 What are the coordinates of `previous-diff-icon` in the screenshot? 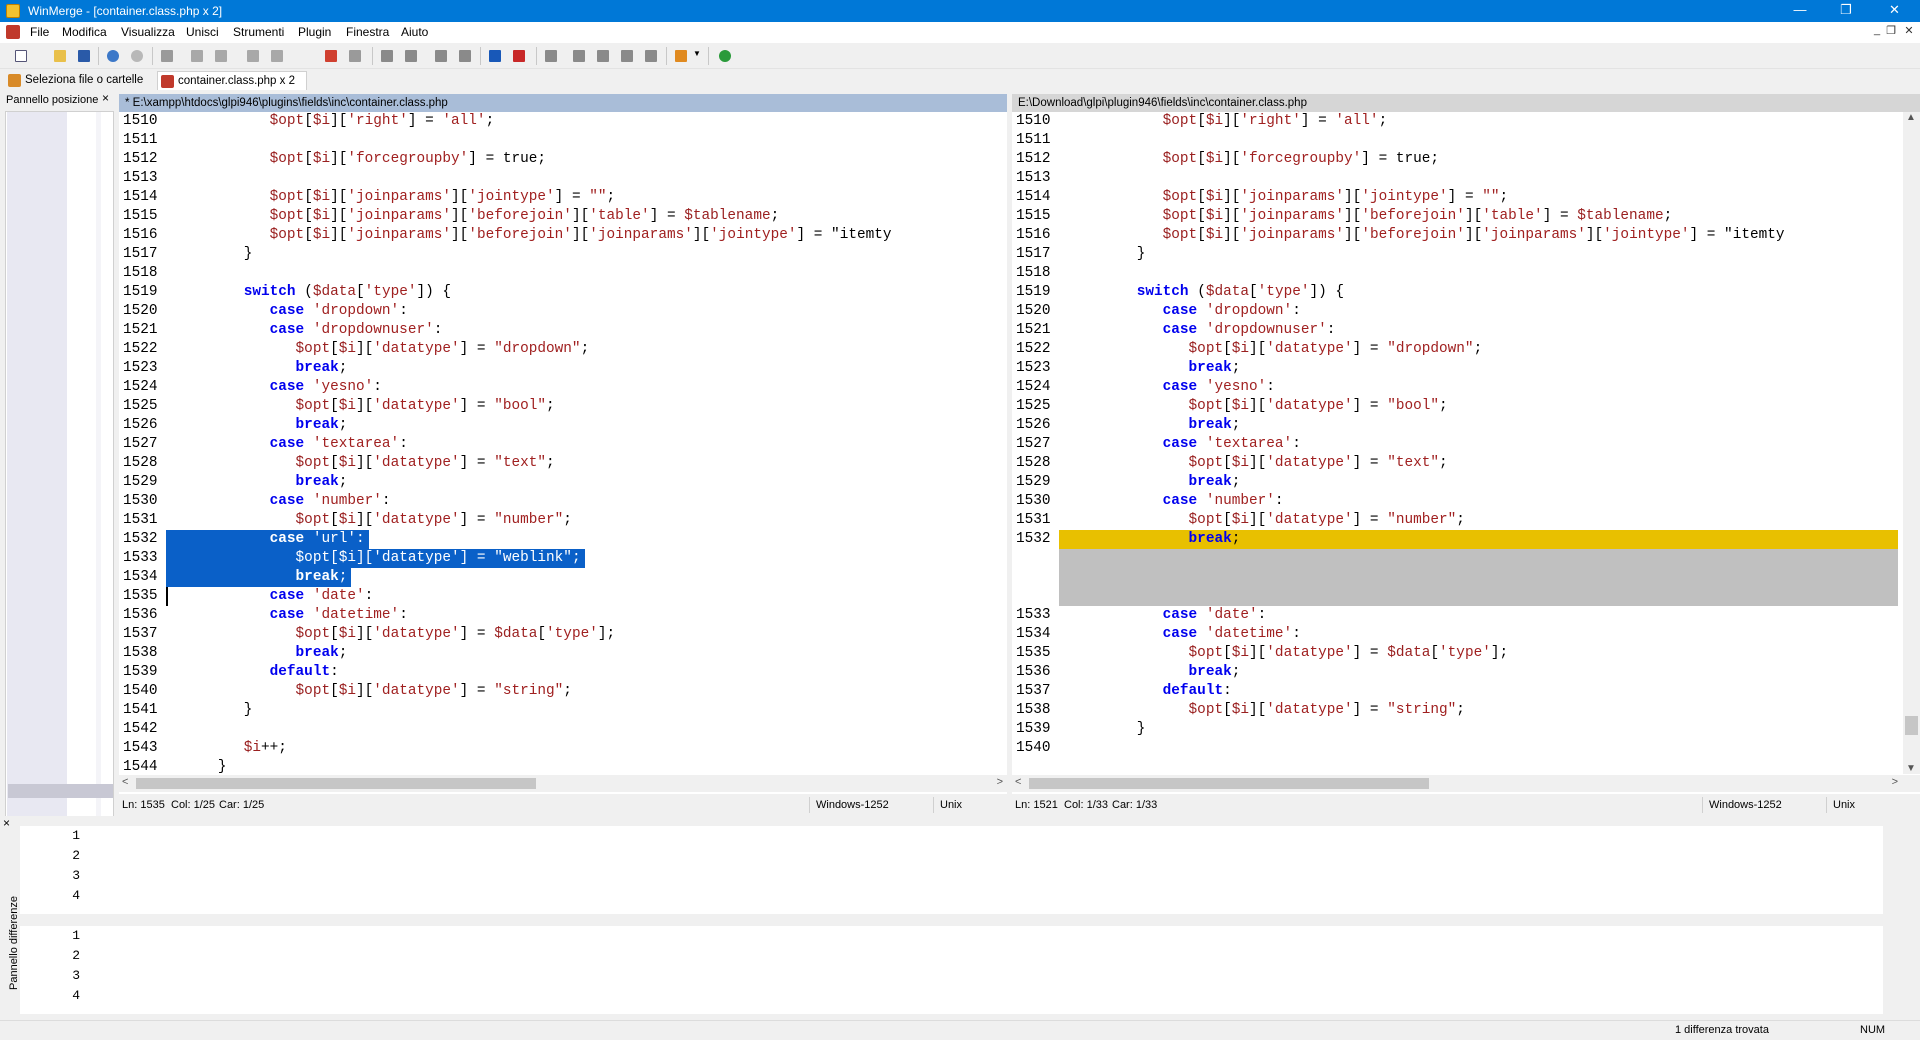 It's located at (579, 56).